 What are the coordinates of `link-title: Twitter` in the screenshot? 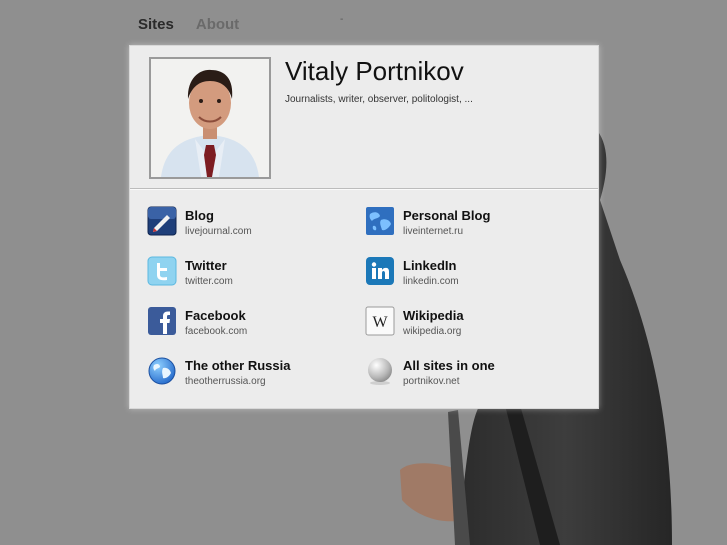 It's located at (206, 265).